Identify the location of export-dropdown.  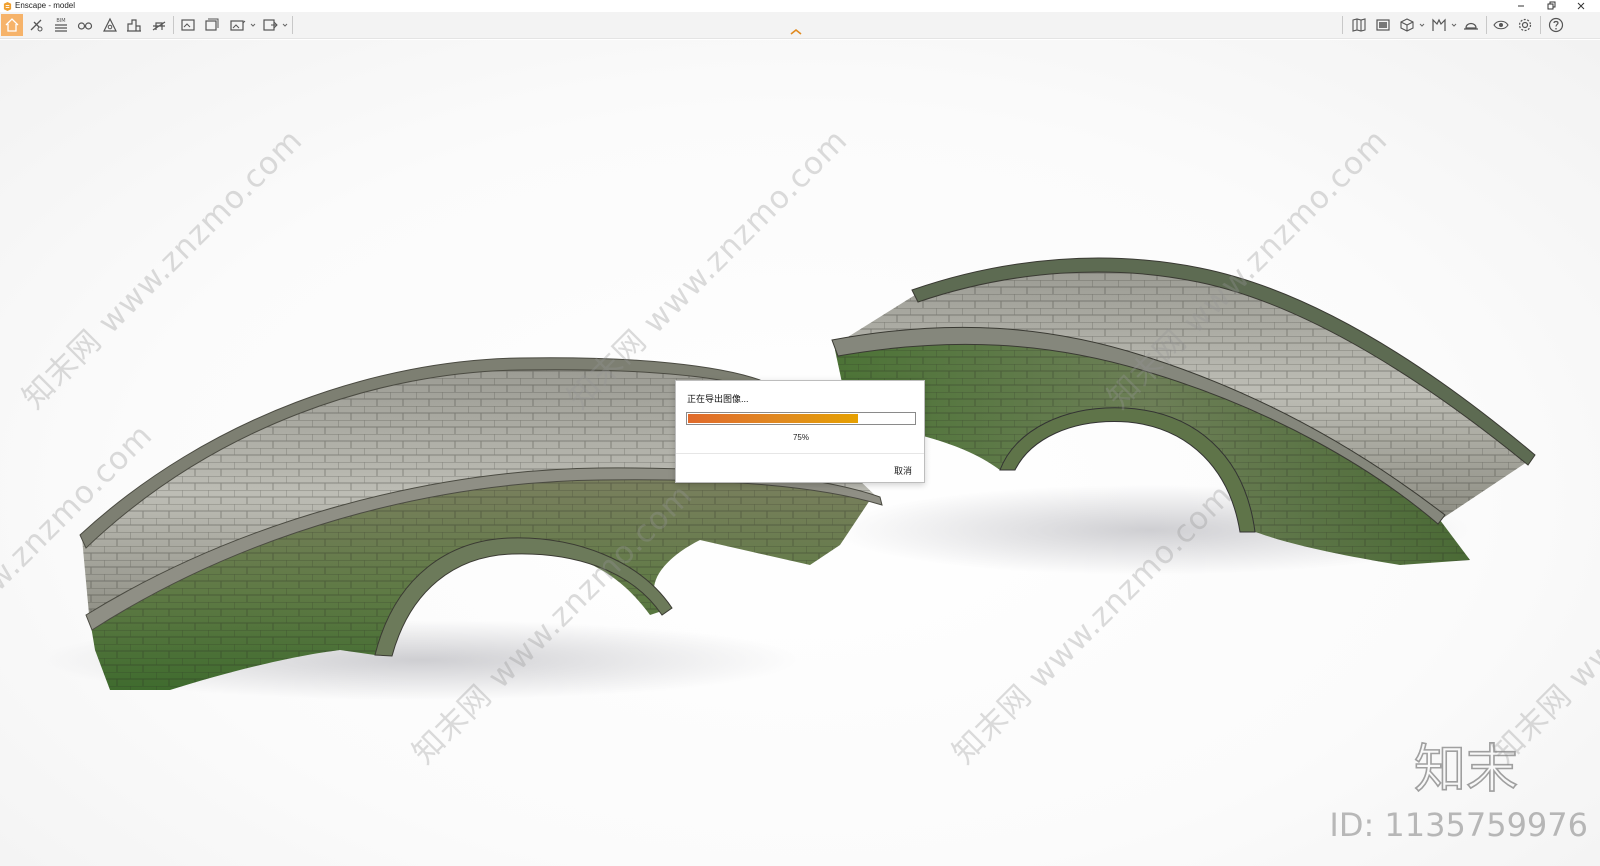
(285, 25).